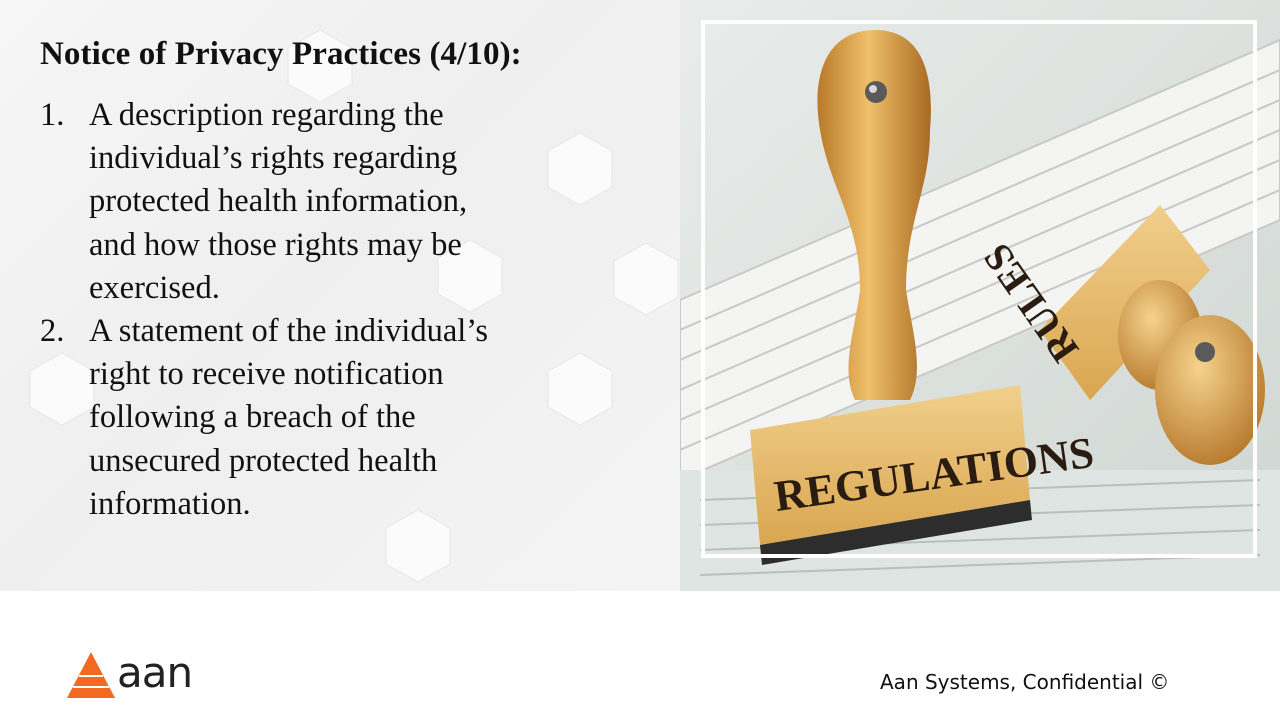  What do you see at coordinates (170, 503) in the screenshot?
I see `list-line: information.` at bounding box center [170, 503].